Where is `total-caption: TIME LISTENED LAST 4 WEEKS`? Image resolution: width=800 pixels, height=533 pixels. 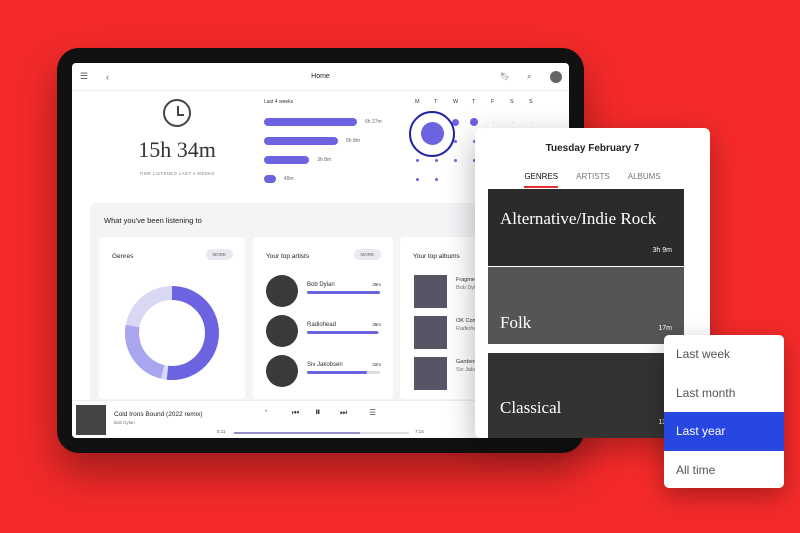
total-caption: TIME LISTENED LAST 4 WEEKS is located at coordinates (177, 173).